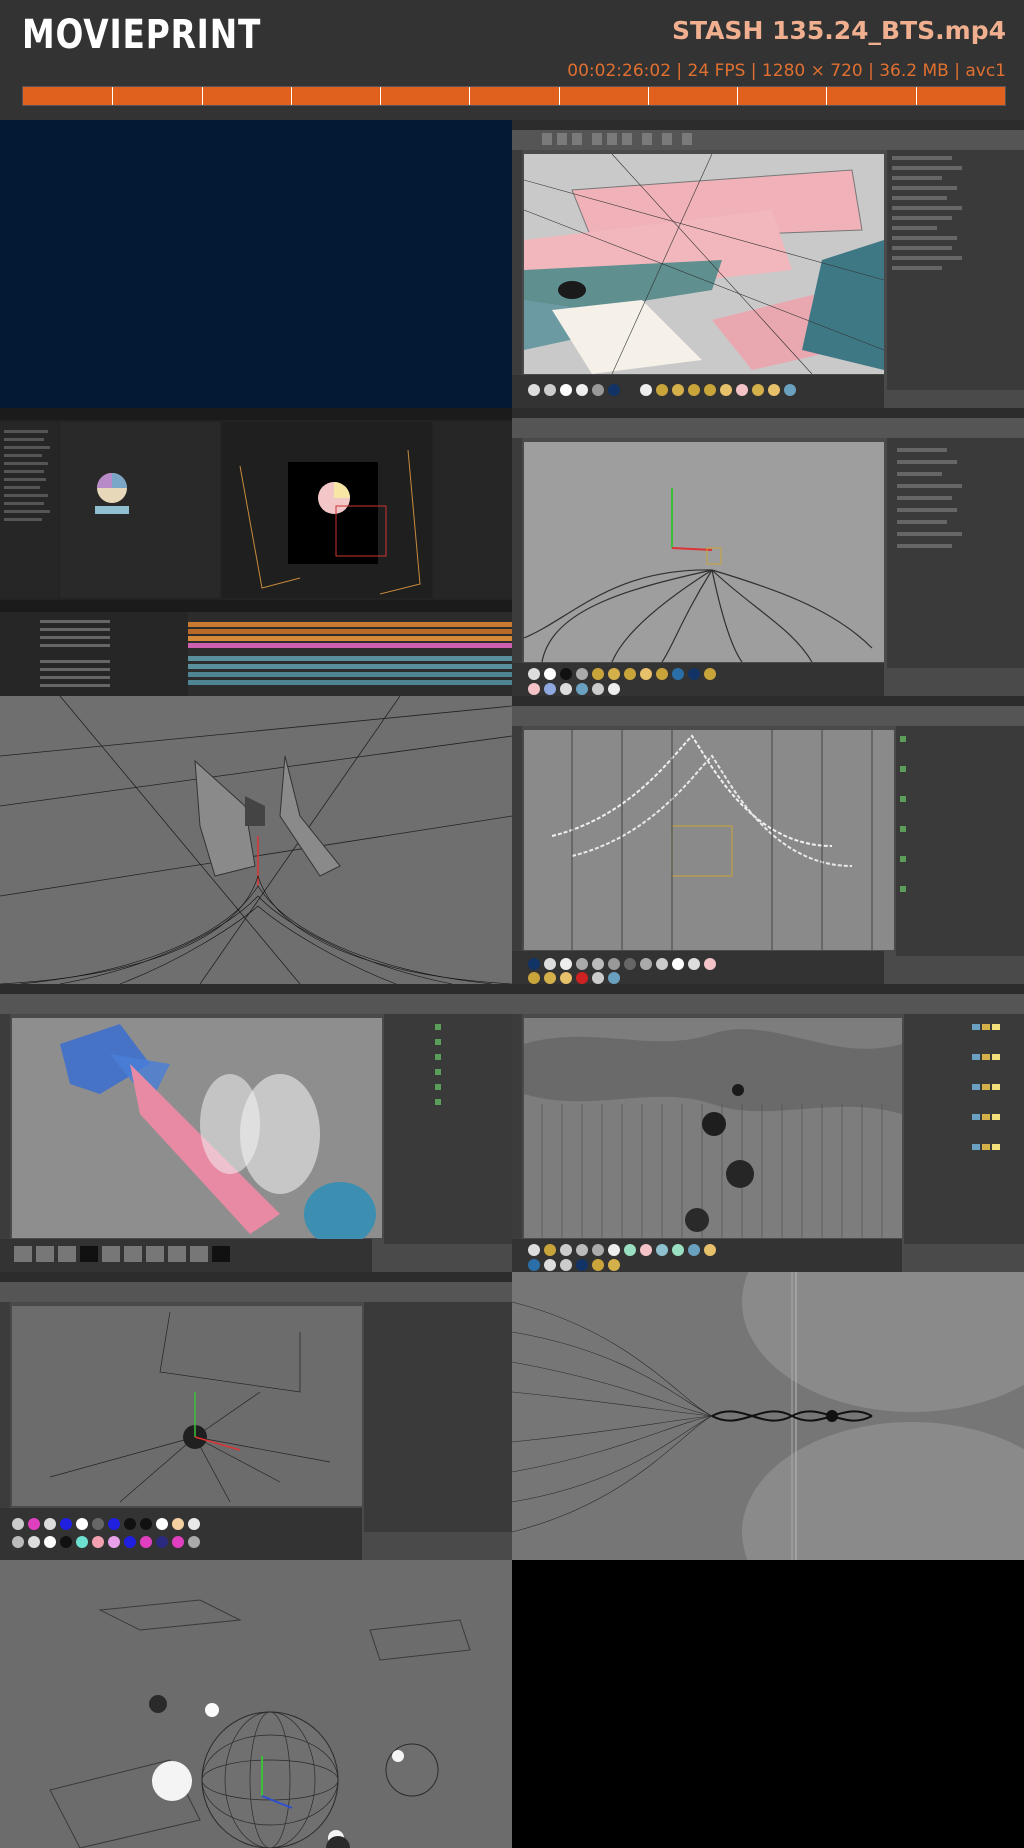  What do you see at coordinates (142, 35) in the screenshot?
I see `movieprint-logo: MOVIEPRINT` at bounding box center [142, 35].